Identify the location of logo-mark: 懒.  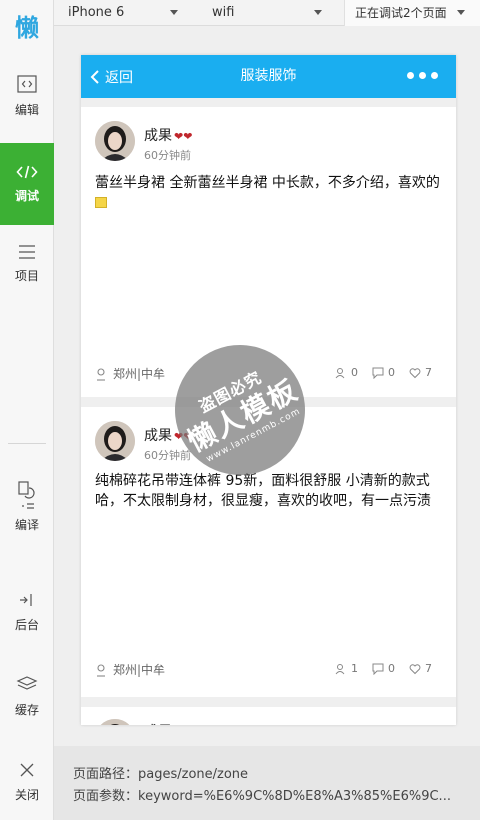
(27, 27).